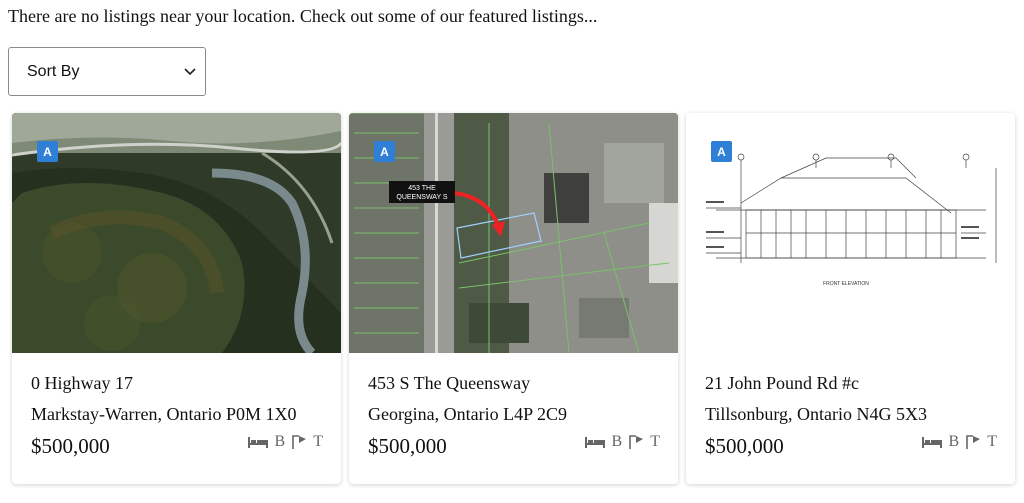 The width and height of the screenshot is (1024, 503). I want to click on map-label-line1: 453 THE, so click(422, 188).